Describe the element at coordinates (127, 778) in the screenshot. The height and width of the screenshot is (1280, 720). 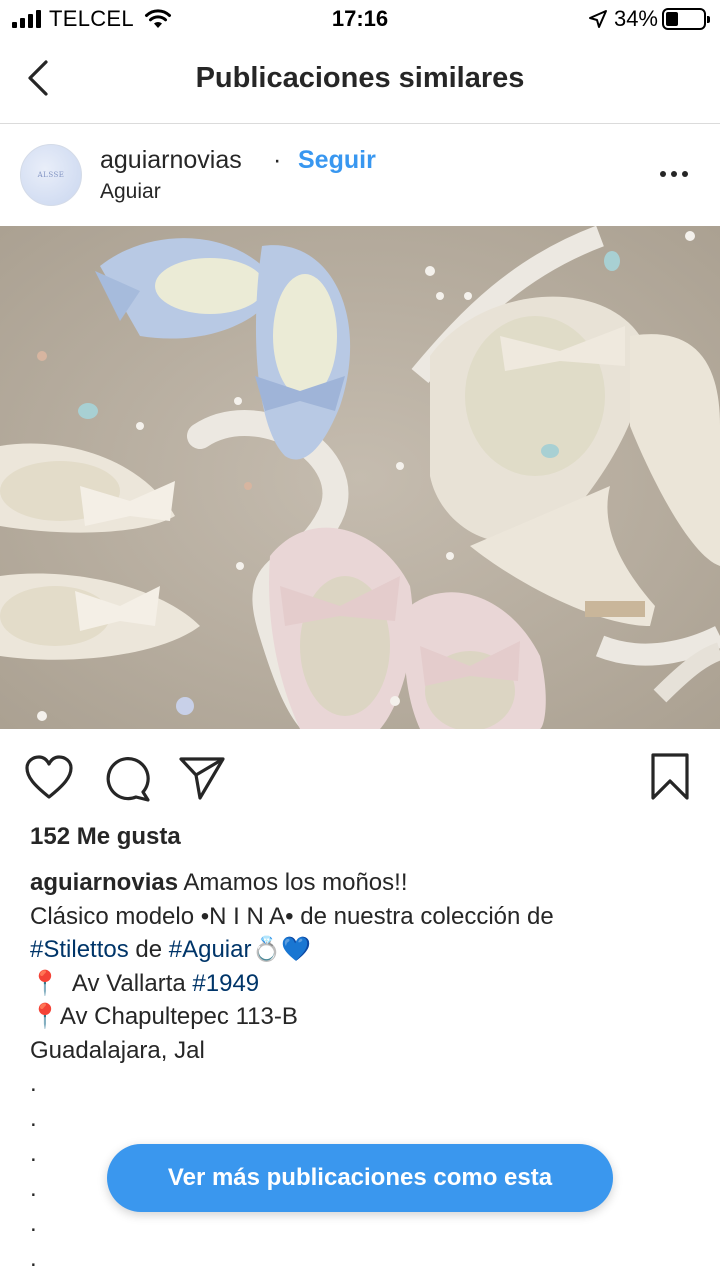
I see `comment-bubble-icon` at that location.